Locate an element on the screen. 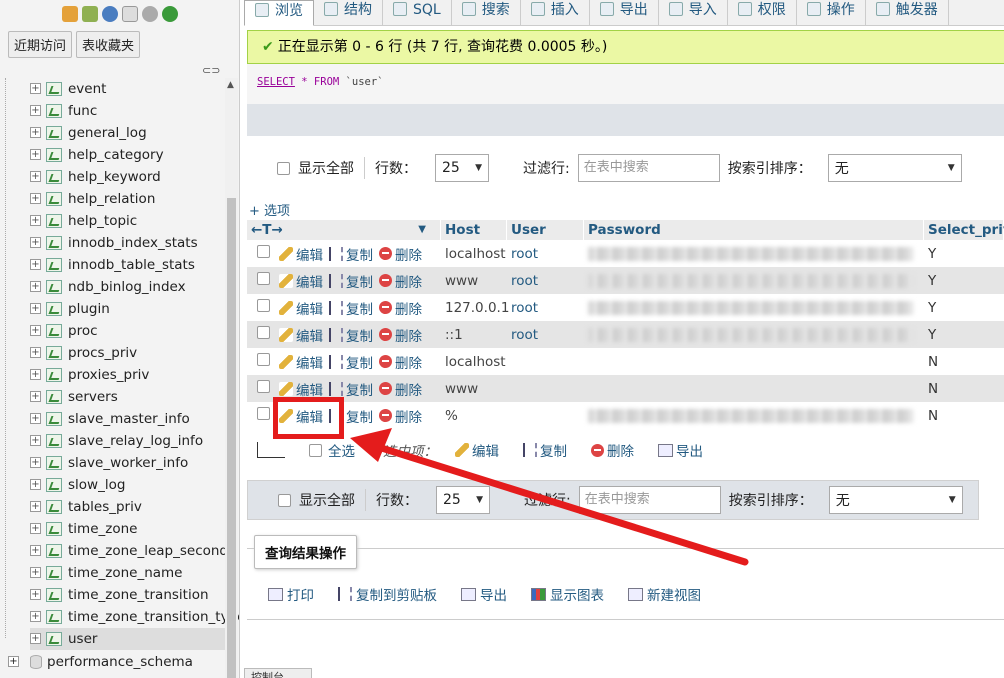 The height and width of the screenshot is (678, 1004). tree-table-item: + general_log is located at coordinates (130, 133).